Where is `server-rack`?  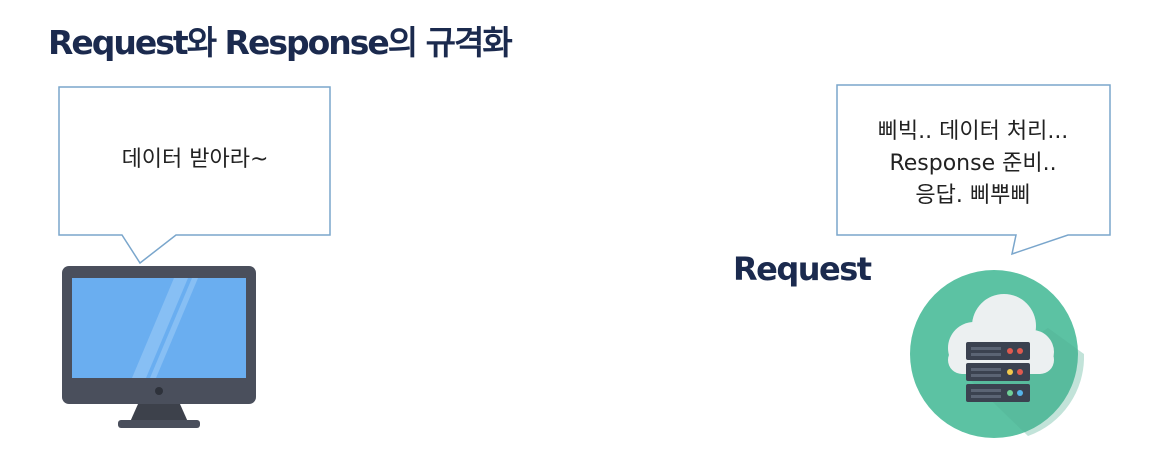
server-rack is located at coordinates (998, 372).